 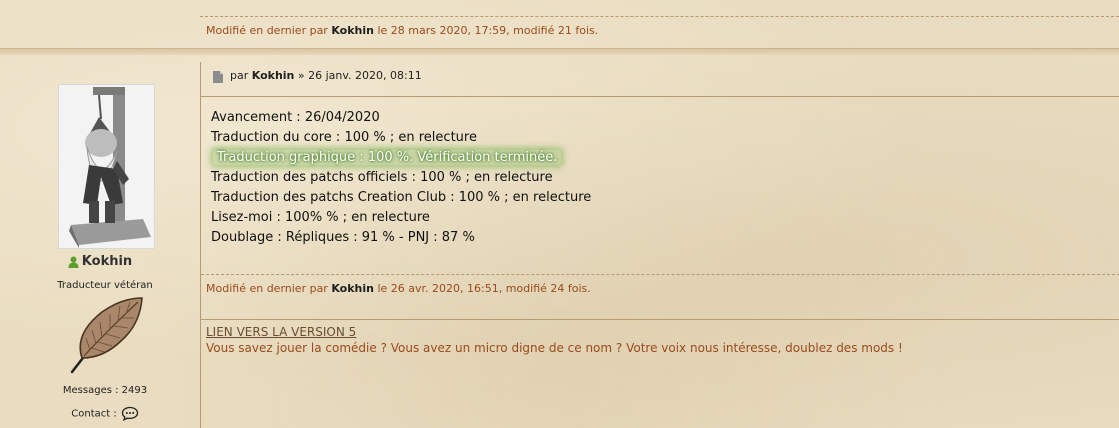 I want to click on post-header: par Kokhin » 26 janv. 2020, 08:11, so click(x=660, y=79).